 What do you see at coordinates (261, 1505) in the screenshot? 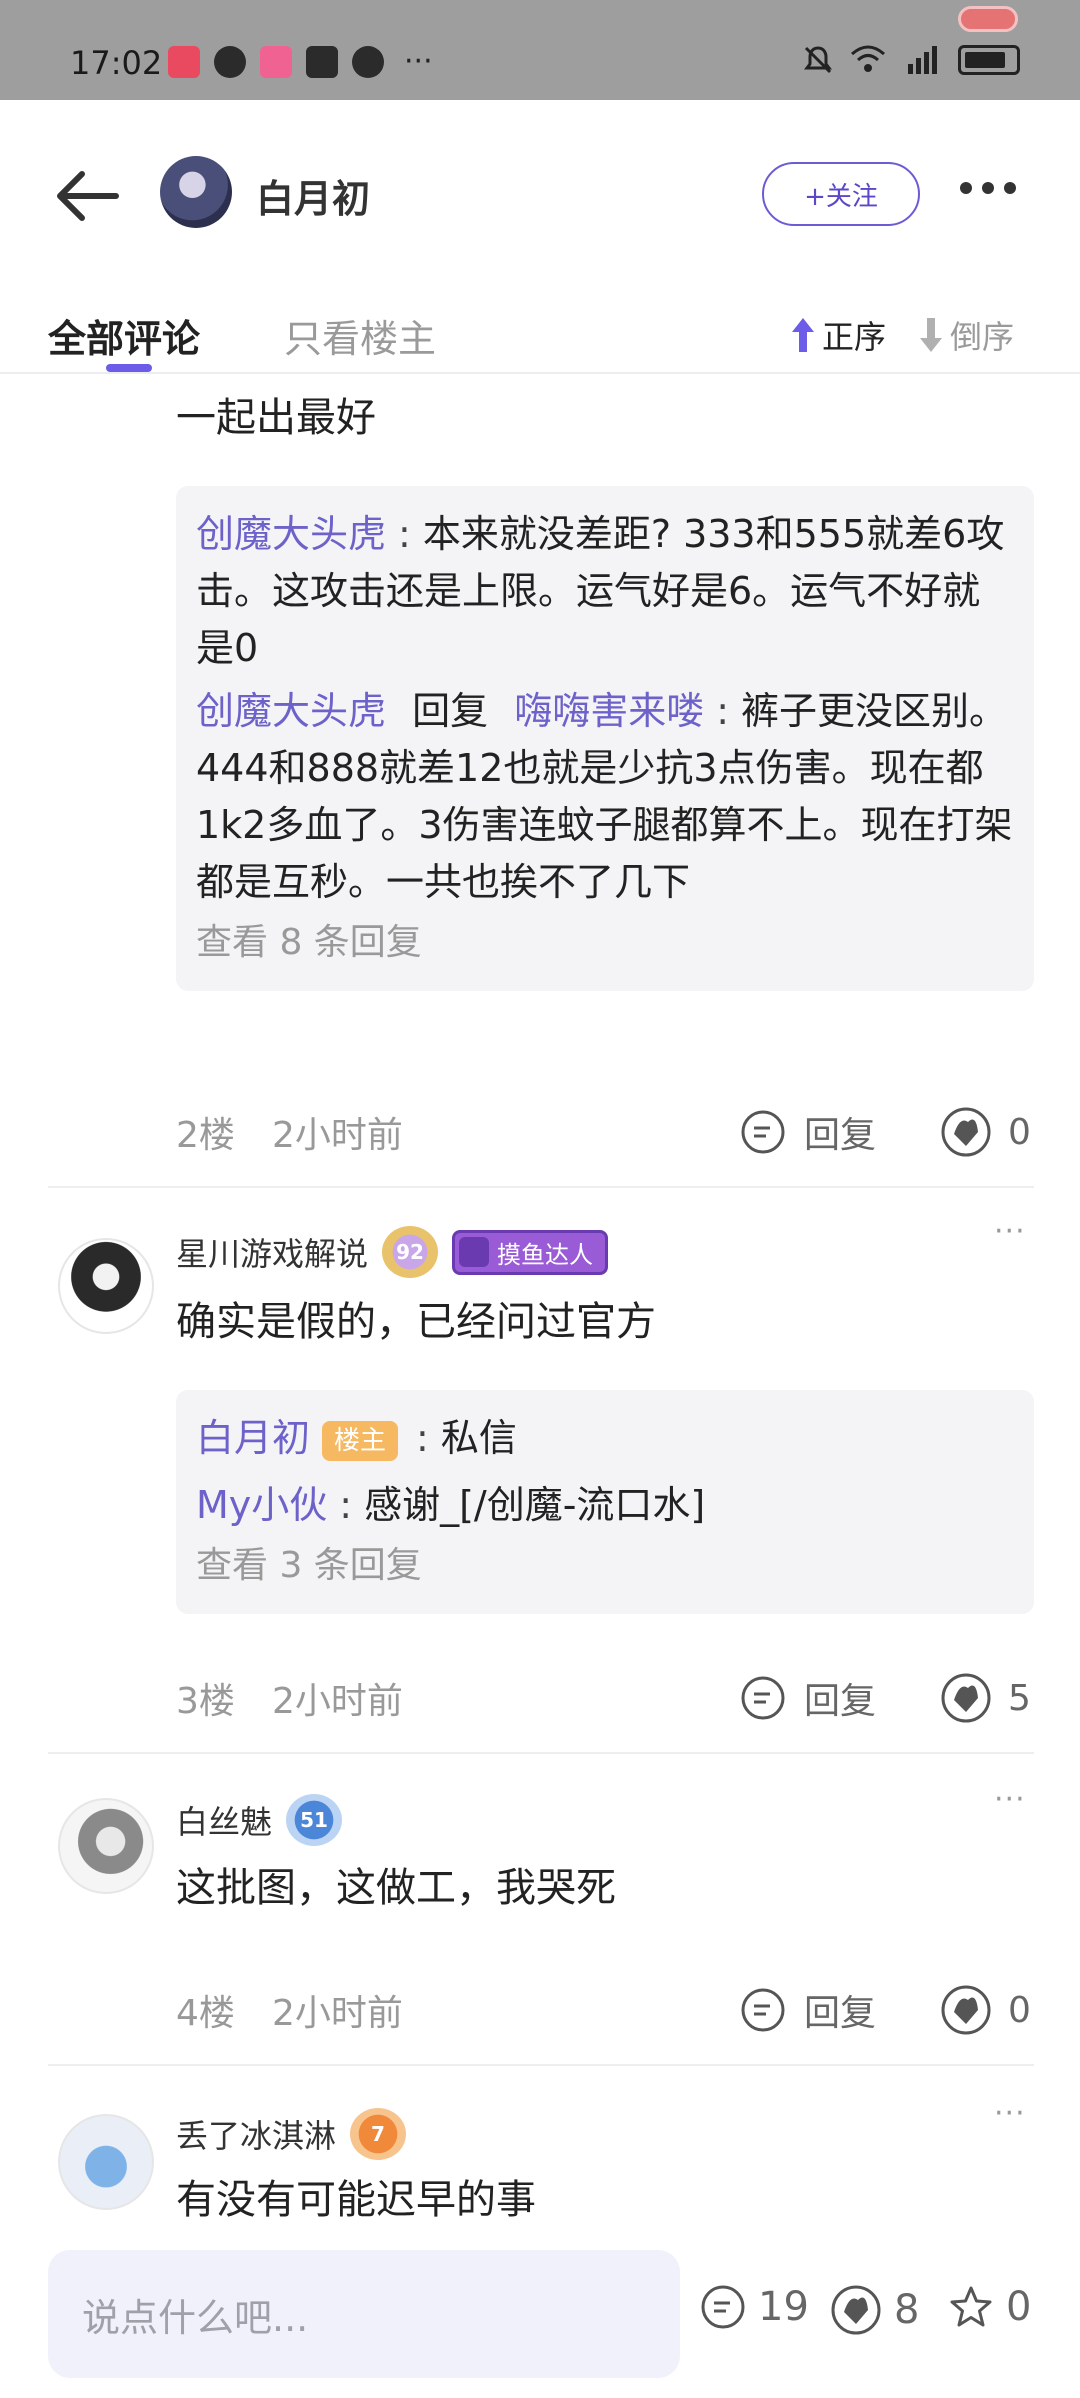
I see `reply-username: My小伙` at bounding box center [261, 1505].